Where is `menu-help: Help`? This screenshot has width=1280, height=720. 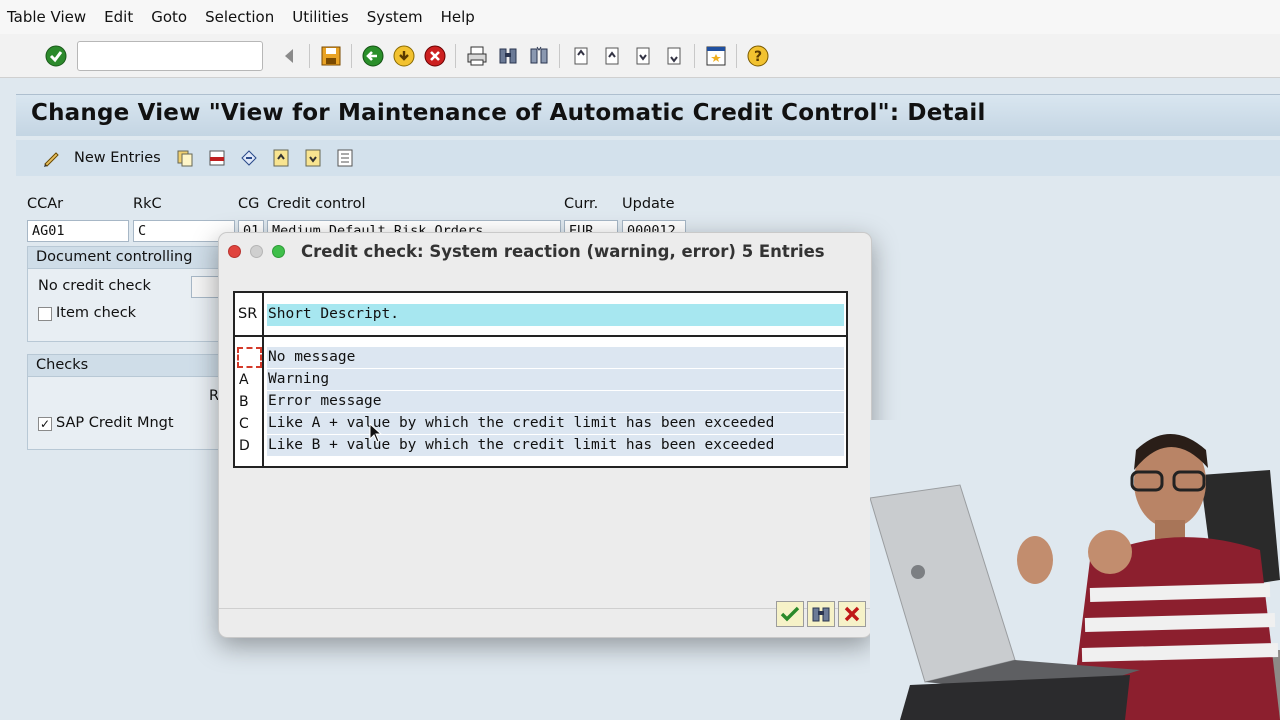
menu-help: Help is located at coordinates (460, 17).